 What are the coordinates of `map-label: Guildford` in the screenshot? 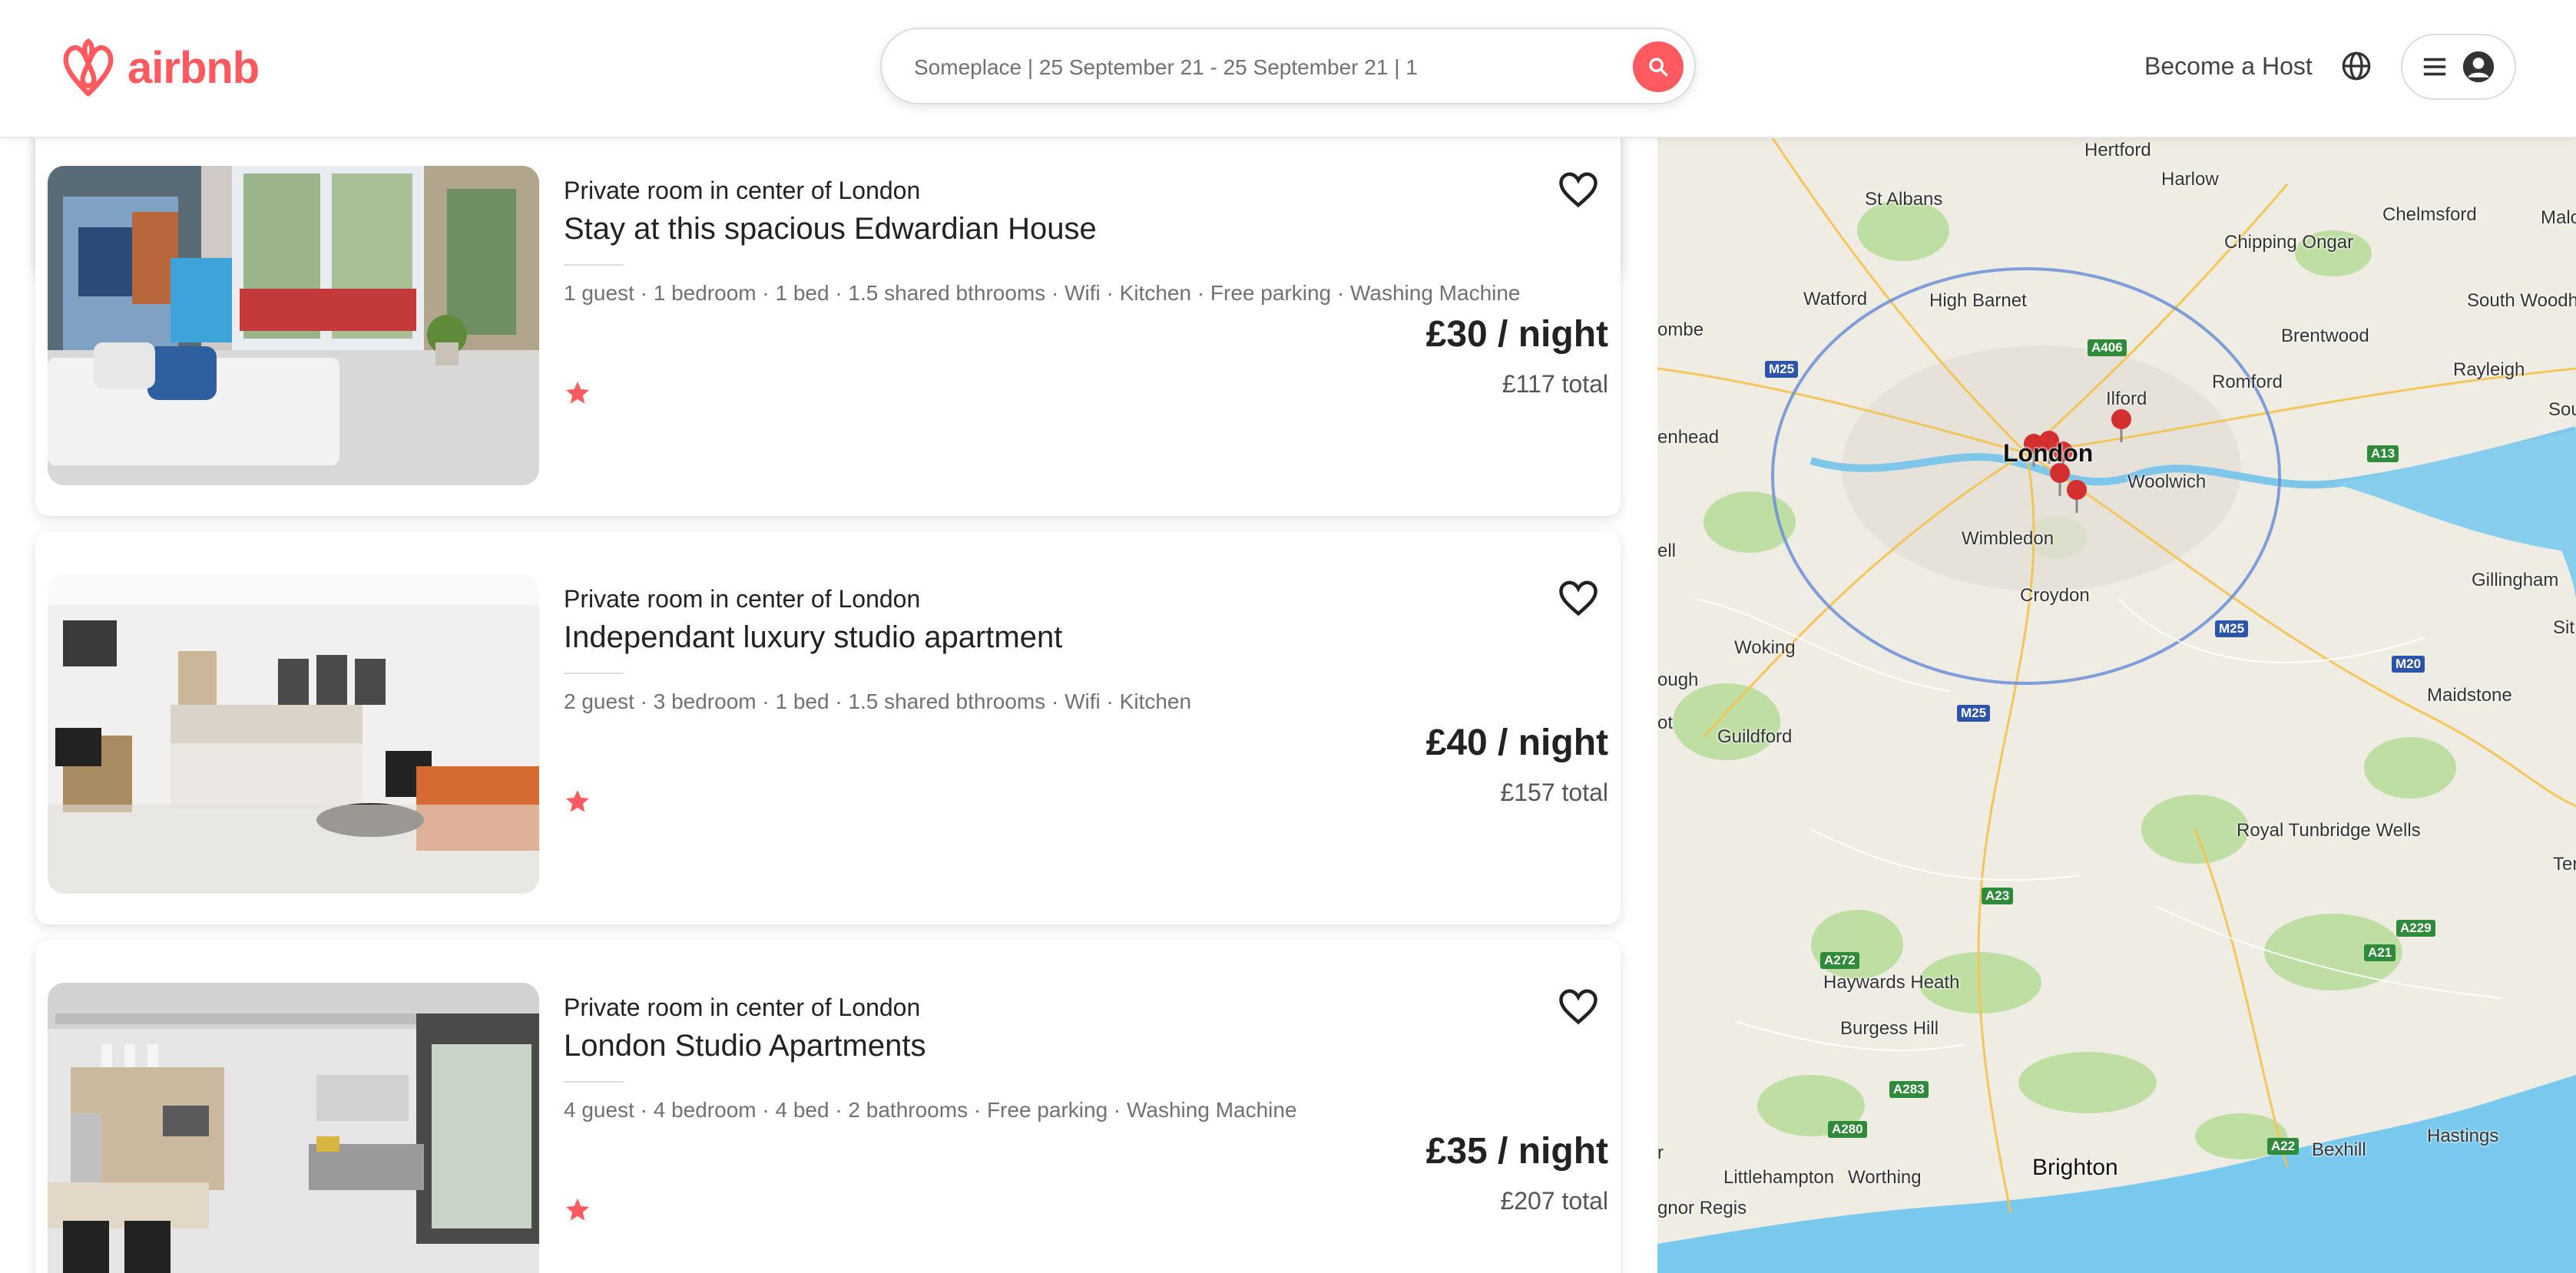 It's located at (1755, 737).